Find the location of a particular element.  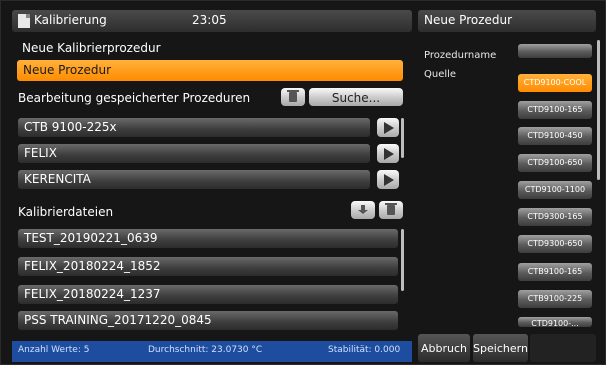

new-procedure-button: Neue Prozedur is located at coordinates (210, 70).